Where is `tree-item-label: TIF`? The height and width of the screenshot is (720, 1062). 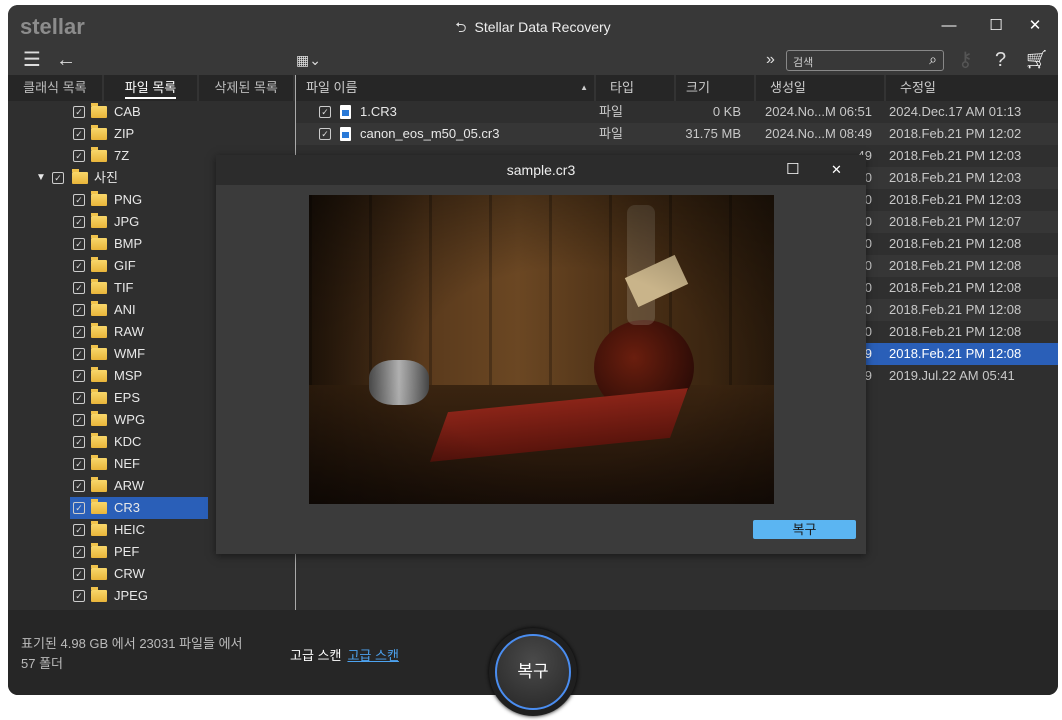 tree-item-label: TIF is located at coordinates (124, 287).